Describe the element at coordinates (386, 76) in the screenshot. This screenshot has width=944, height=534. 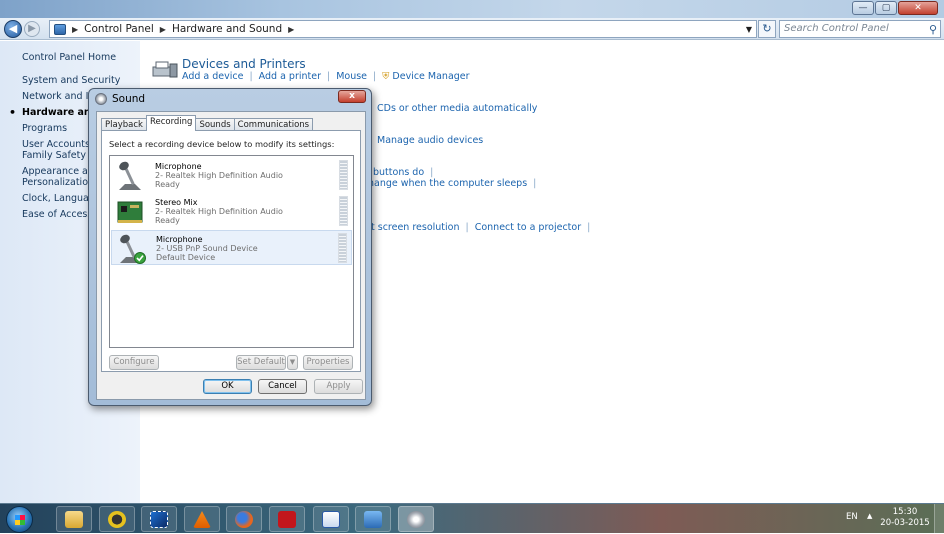
I see `shield-icon: ⛨` at that location.